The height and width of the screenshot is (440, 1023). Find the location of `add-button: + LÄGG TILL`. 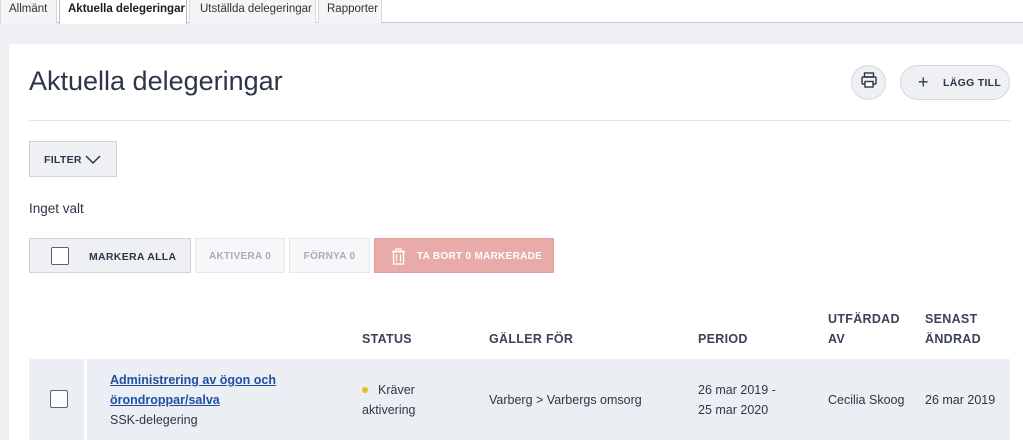

add-button: + LÄGG TILL is located at coordinates (955, 82).